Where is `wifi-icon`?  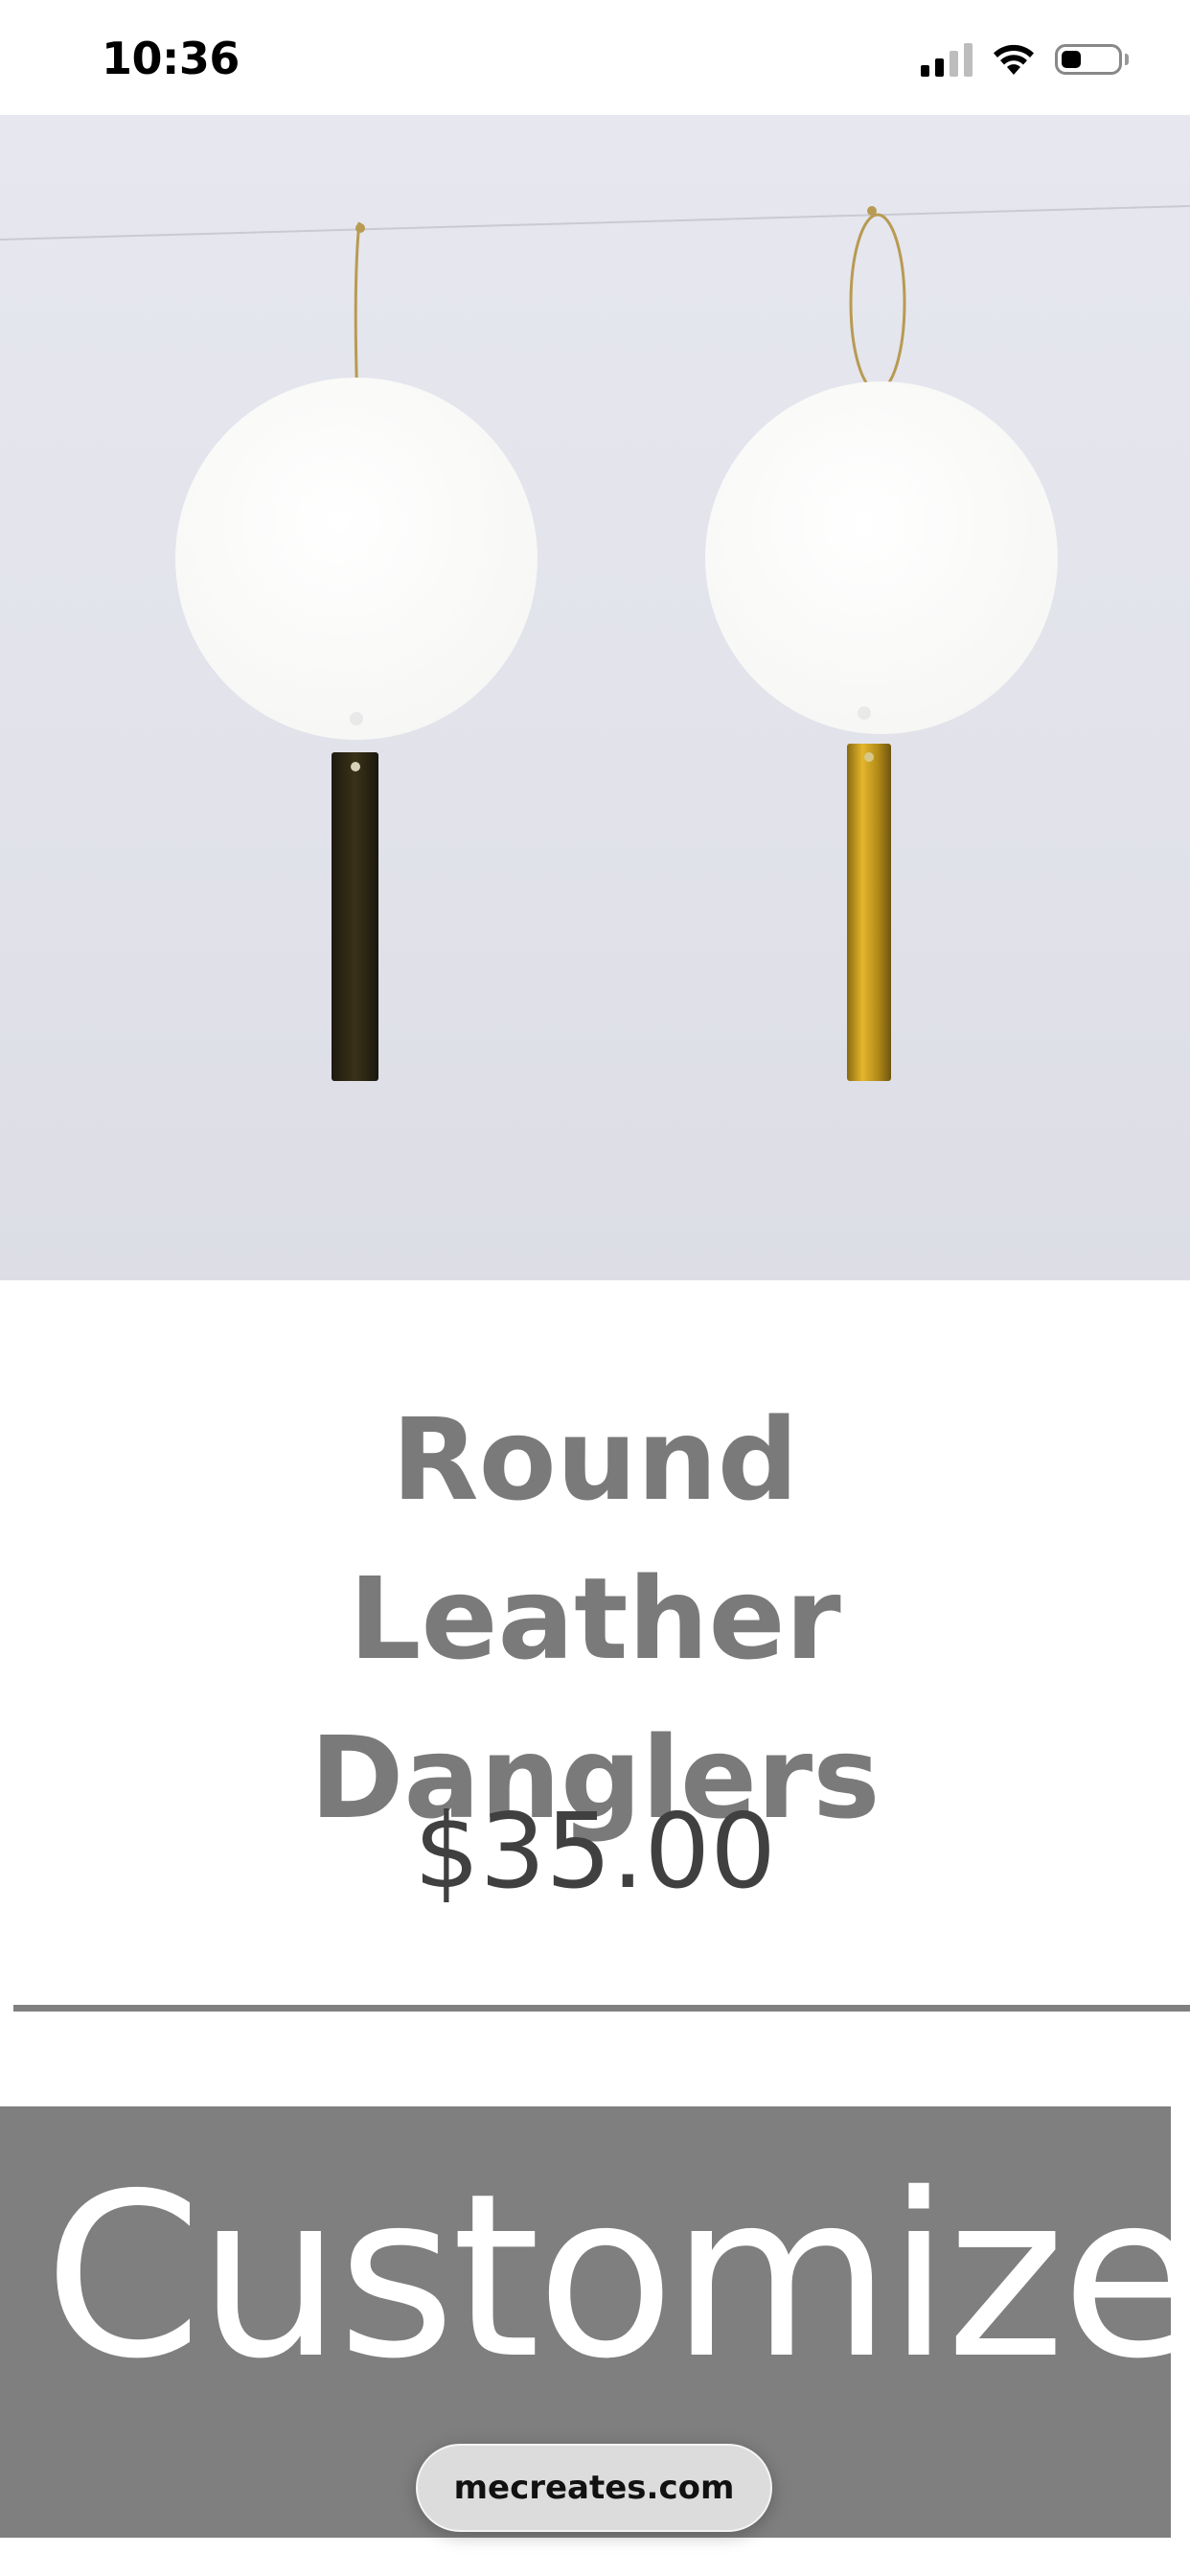
wifi-icon is located at coordinates (1014, 59).